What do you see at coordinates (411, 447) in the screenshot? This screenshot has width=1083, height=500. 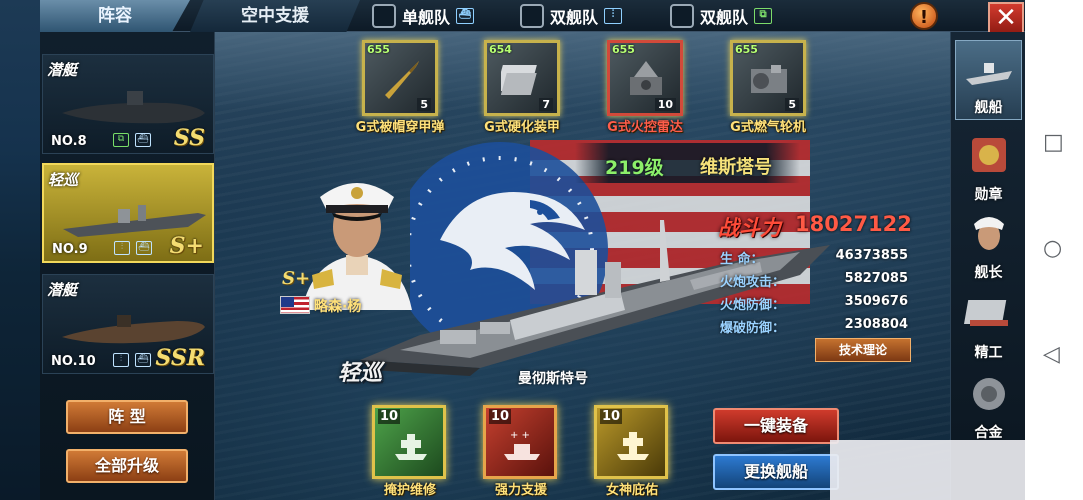 I see `repair-ship-icon` at bounding box center [411, 447].